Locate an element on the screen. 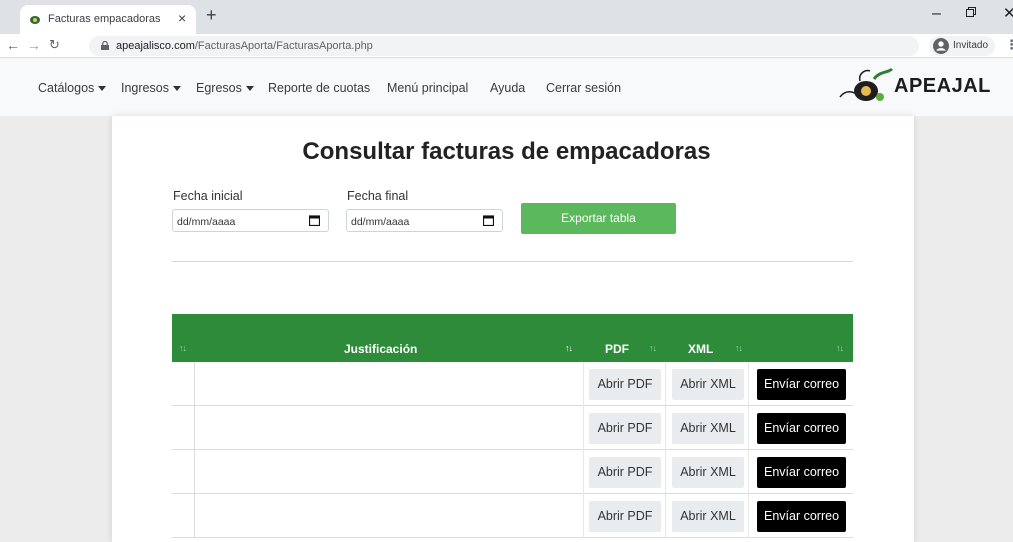 This screenshot has width=1013, height=542. export-table-button: Exportar tabla is located at coordinates (598, 218).